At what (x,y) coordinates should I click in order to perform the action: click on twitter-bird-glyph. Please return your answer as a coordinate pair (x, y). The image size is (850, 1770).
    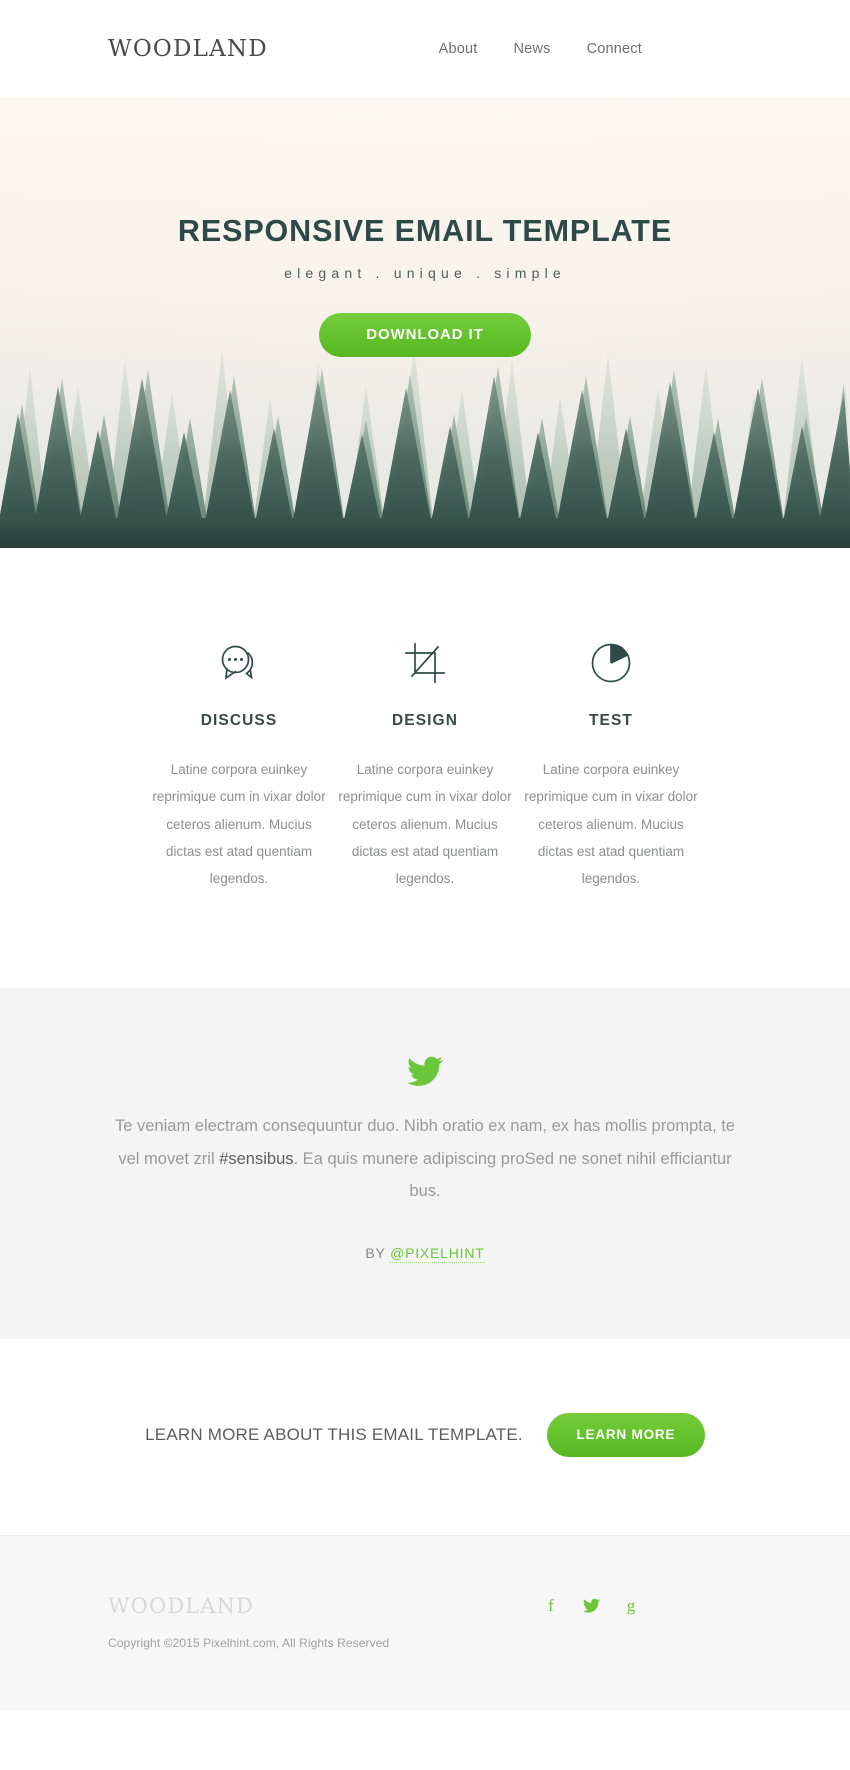
    Looking at the image, I should click on (591, 1606).